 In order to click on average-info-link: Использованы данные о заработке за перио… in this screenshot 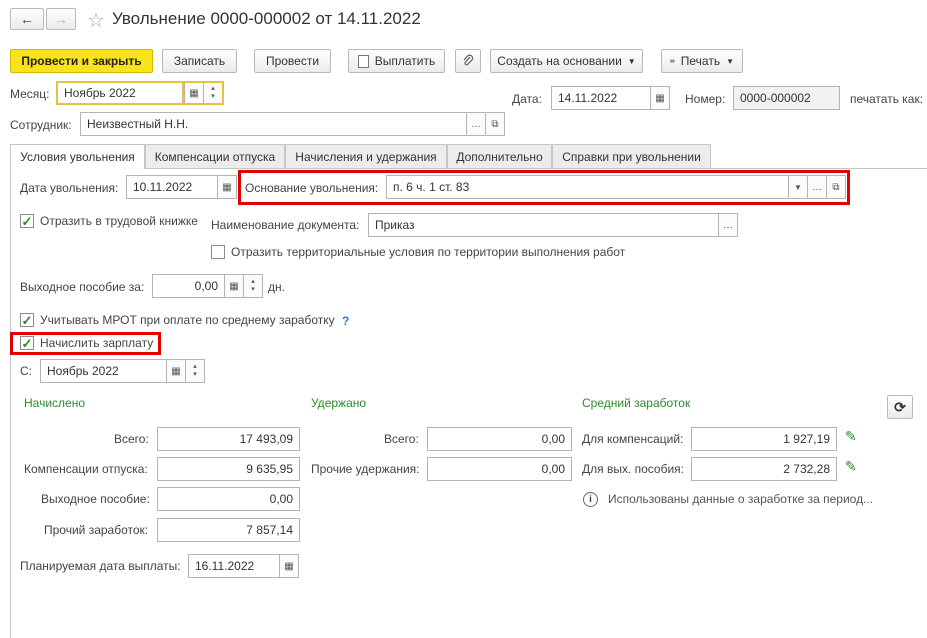, I will do `click(740, 499)`.